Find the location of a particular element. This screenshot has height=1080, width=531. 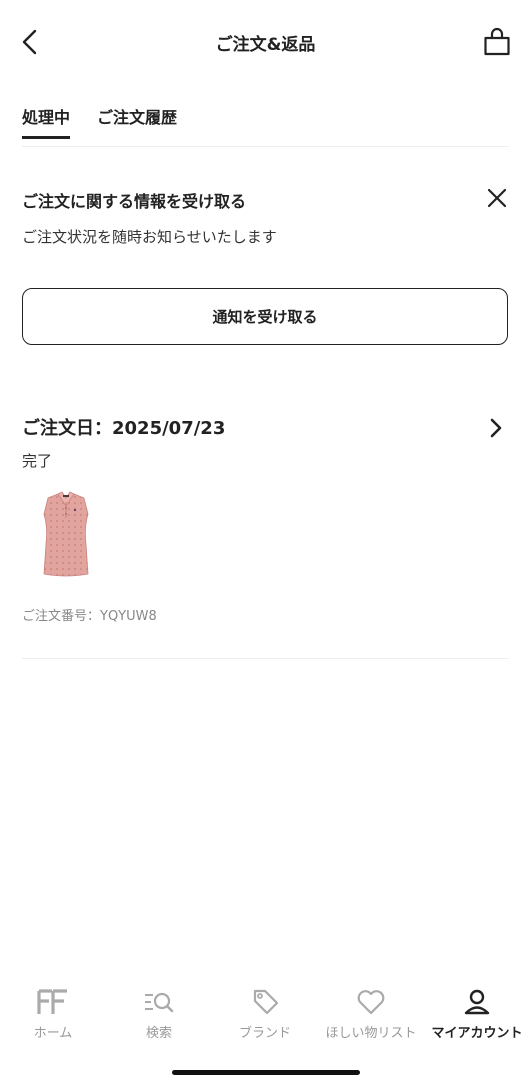

heart-icon is located at coordinates (371, 1002).